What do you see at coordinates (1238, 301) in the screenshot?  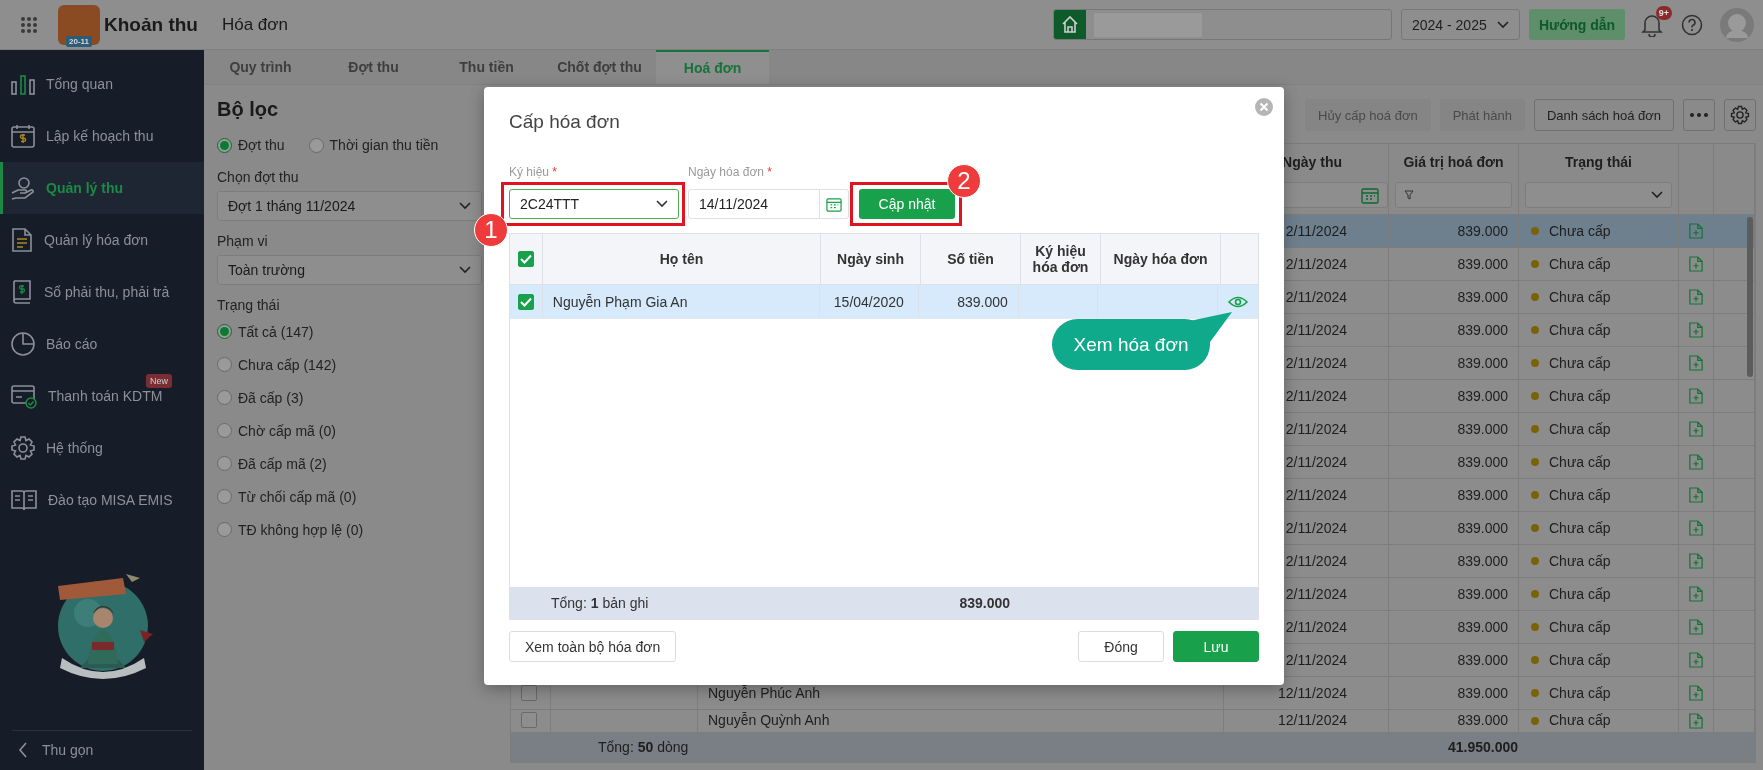 I see `eye-icon` at bounding box center [1238, 301].